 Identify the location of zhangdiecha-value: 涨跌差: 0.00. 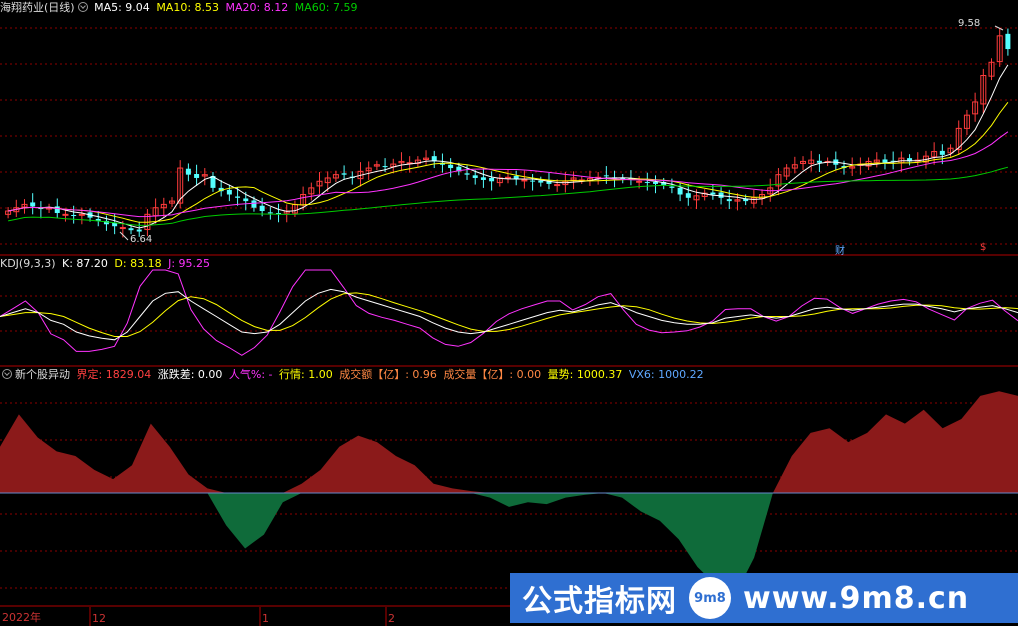
(190, 374).